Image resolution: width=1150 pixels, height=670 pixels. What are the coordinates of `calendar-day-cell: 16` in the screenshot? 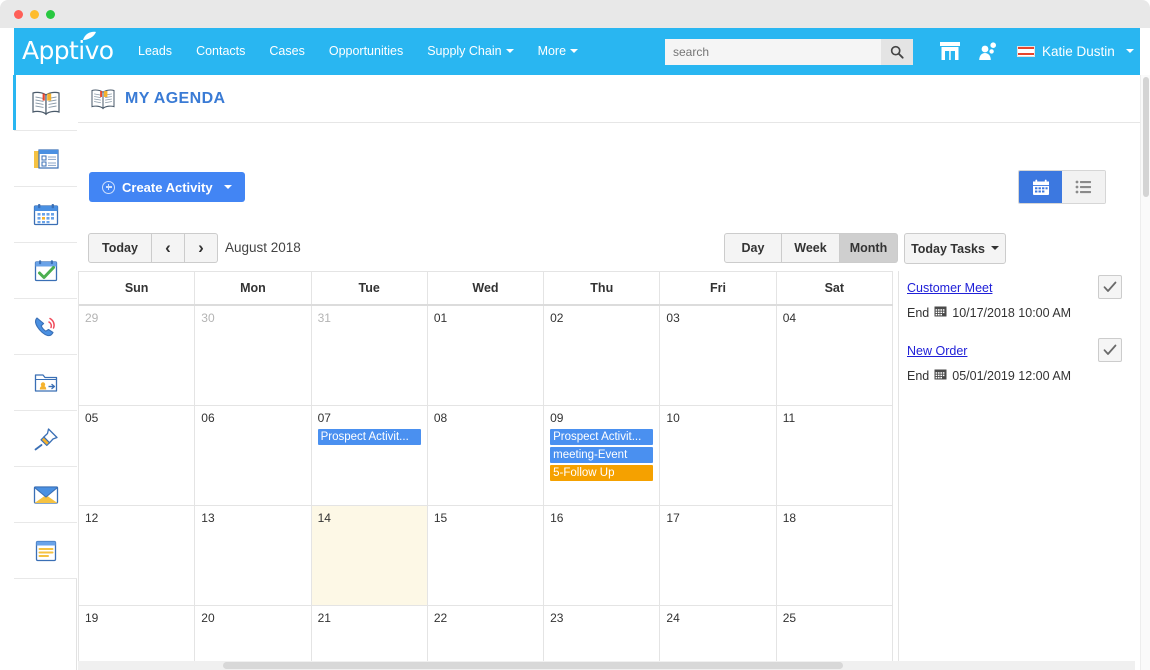 It's located at (602, 555).